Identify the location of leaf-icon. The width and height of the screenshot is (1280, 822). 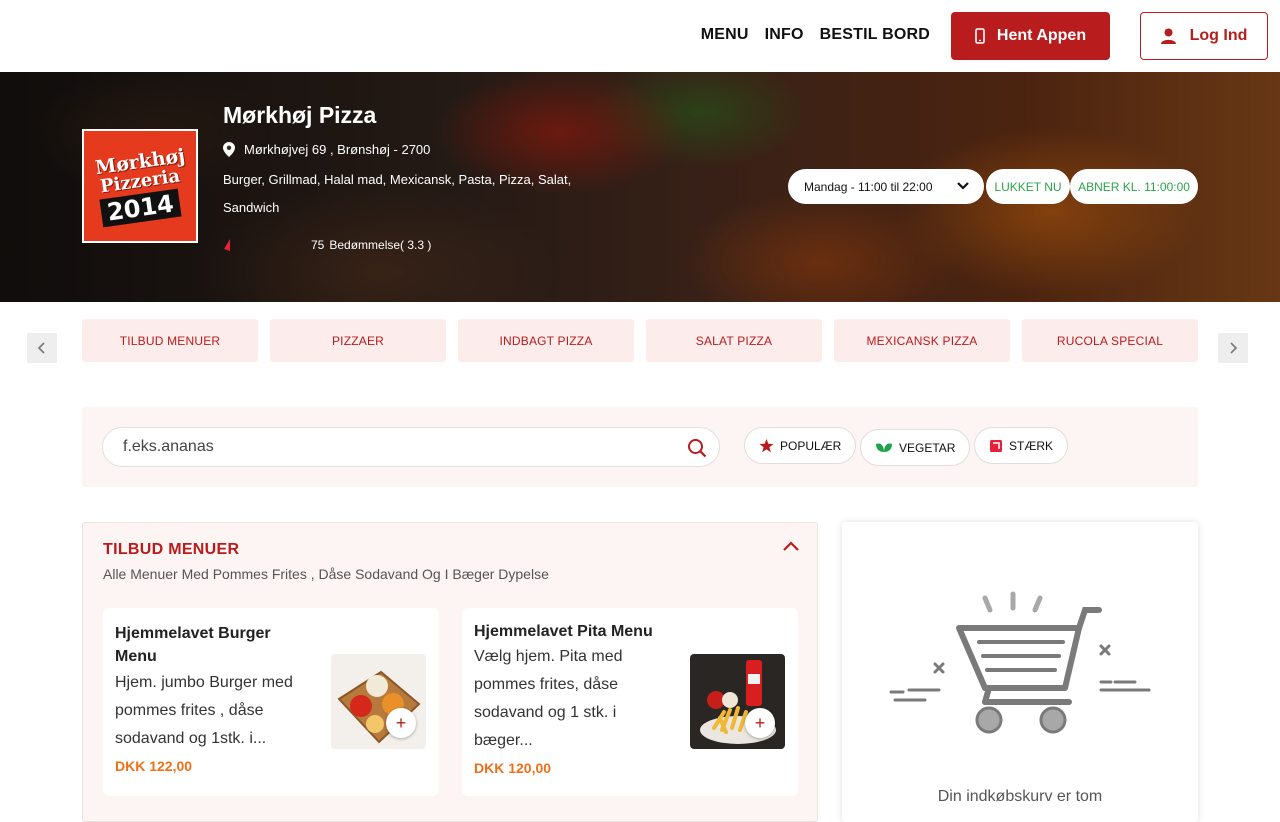
(884, 447).